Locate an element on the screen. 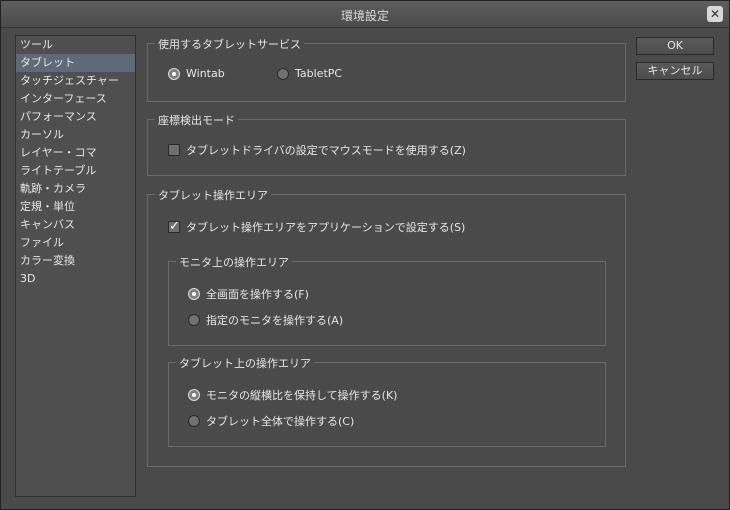 This screenshot has height=510, width=730. coord-mode-group: 座標検出モード タブレットドライバの設定でマウスモードを使用する(Z) is located at coordinates (386, 144).